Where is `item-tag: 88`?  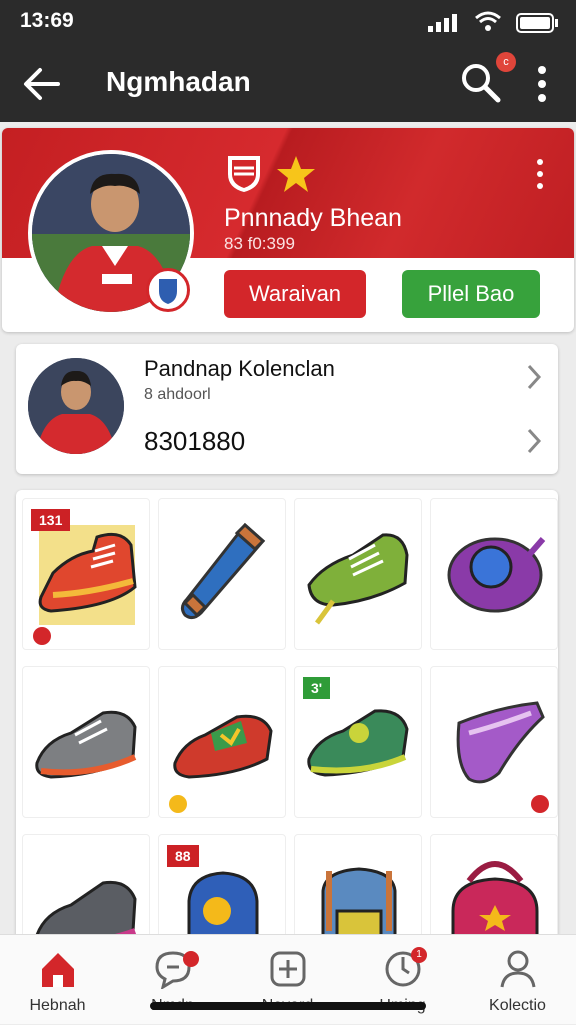
item-tag: 88 is located at coordinates (183, 856).